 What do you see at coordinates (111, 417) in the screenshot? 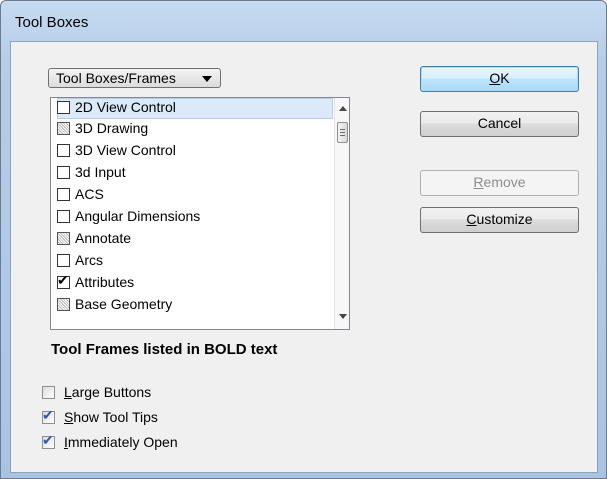
I see `show-tool-tips-label: Show Tool Tips` at bounding box center [111, 417].